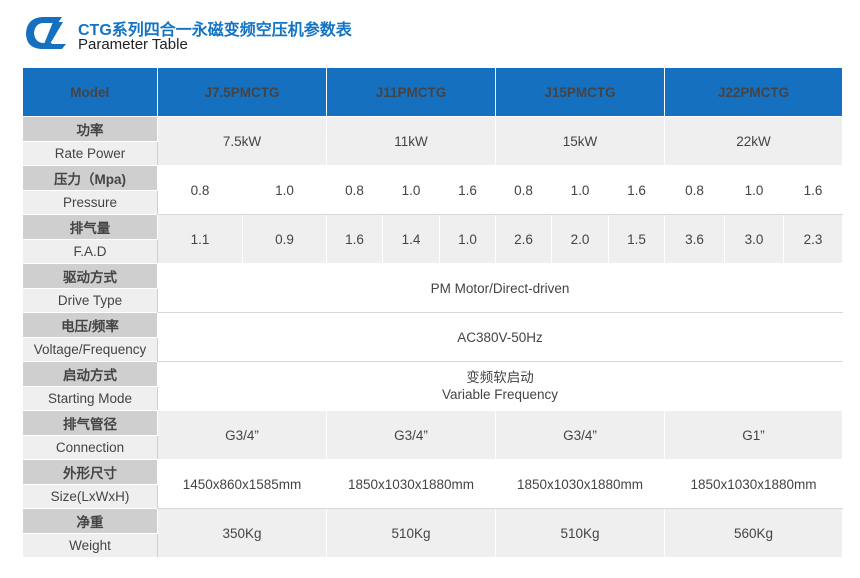  I want to click on starting-mode-cn: 变频软启动, so click(500, 377).